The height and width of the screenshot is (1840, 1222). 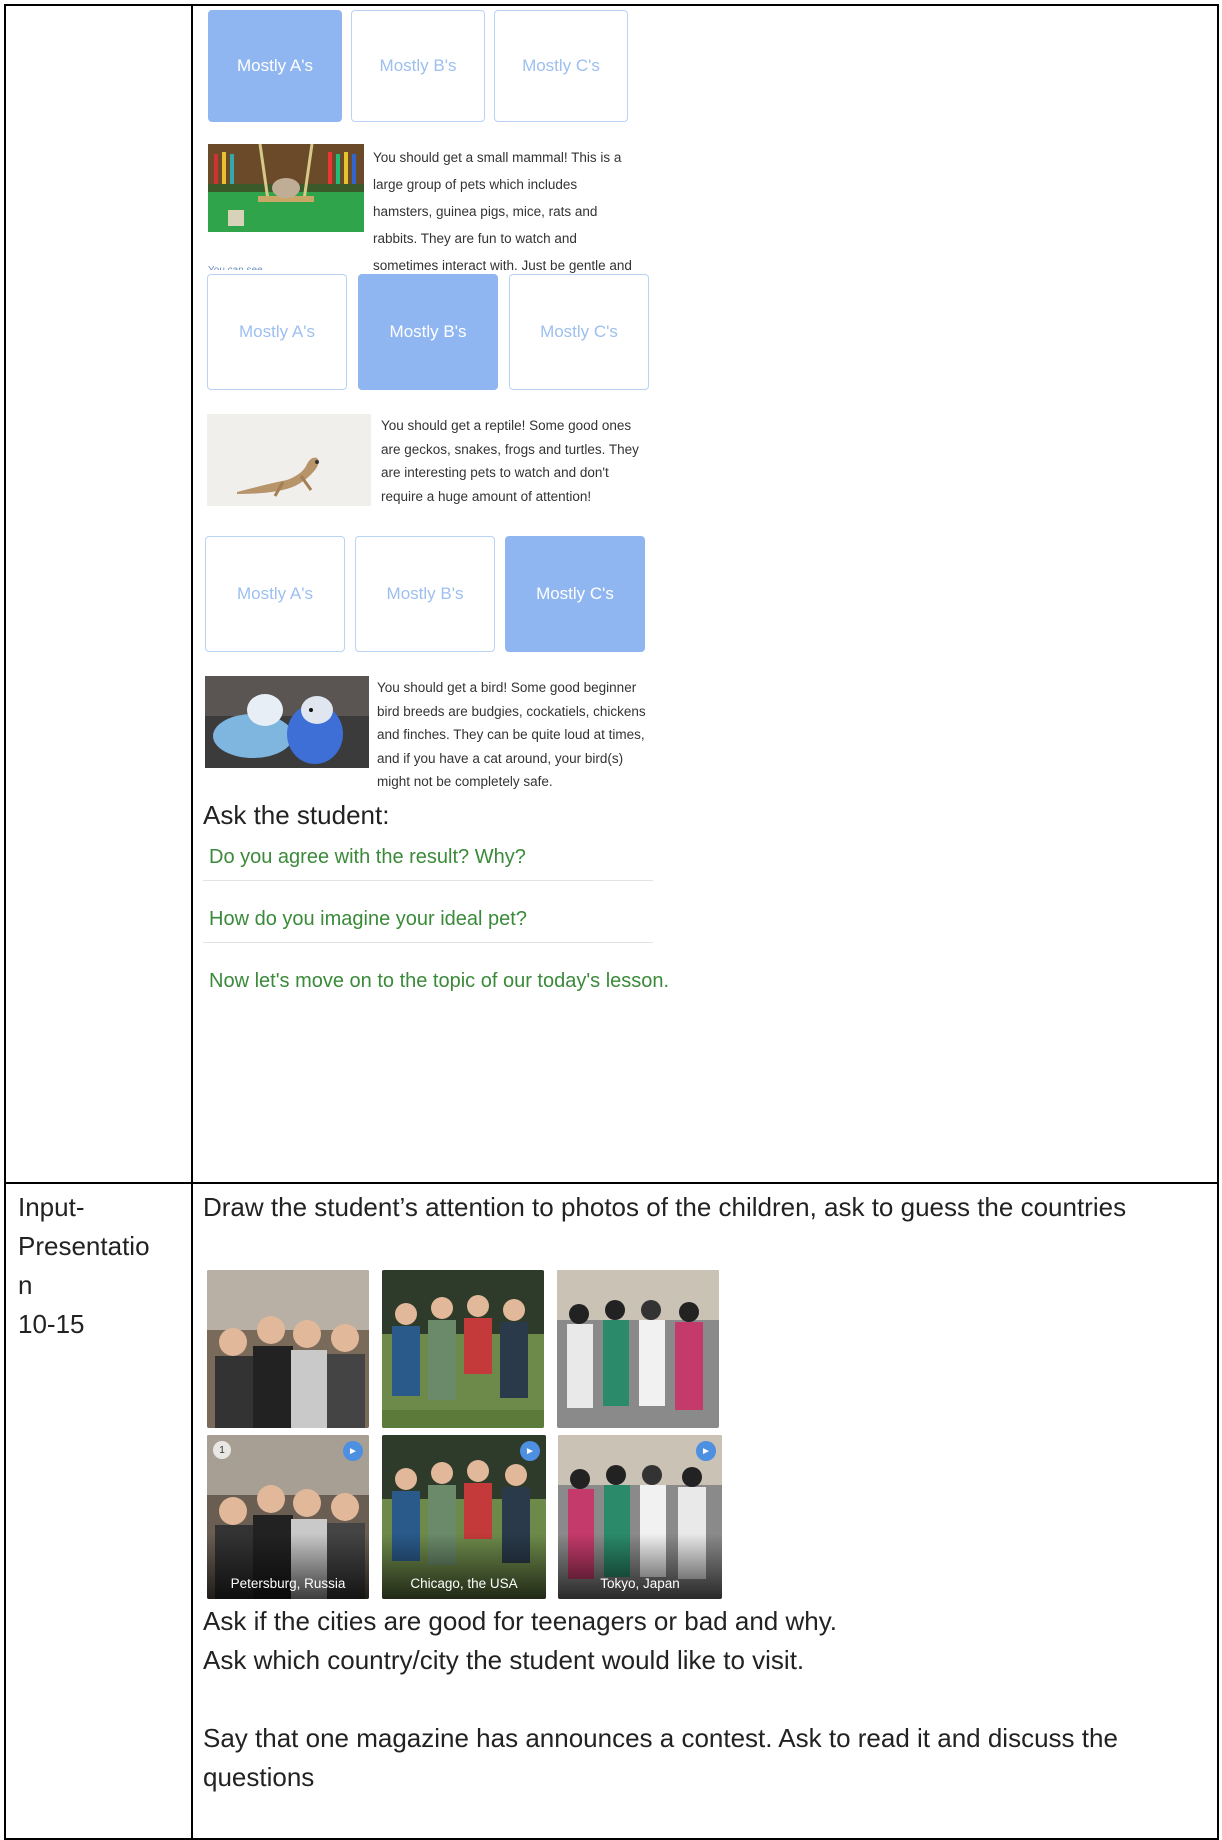 What do you see at coordinates (222, 1450) in the screenshot?
I see `number-badge: 1` at bounding box center [222, 1450].